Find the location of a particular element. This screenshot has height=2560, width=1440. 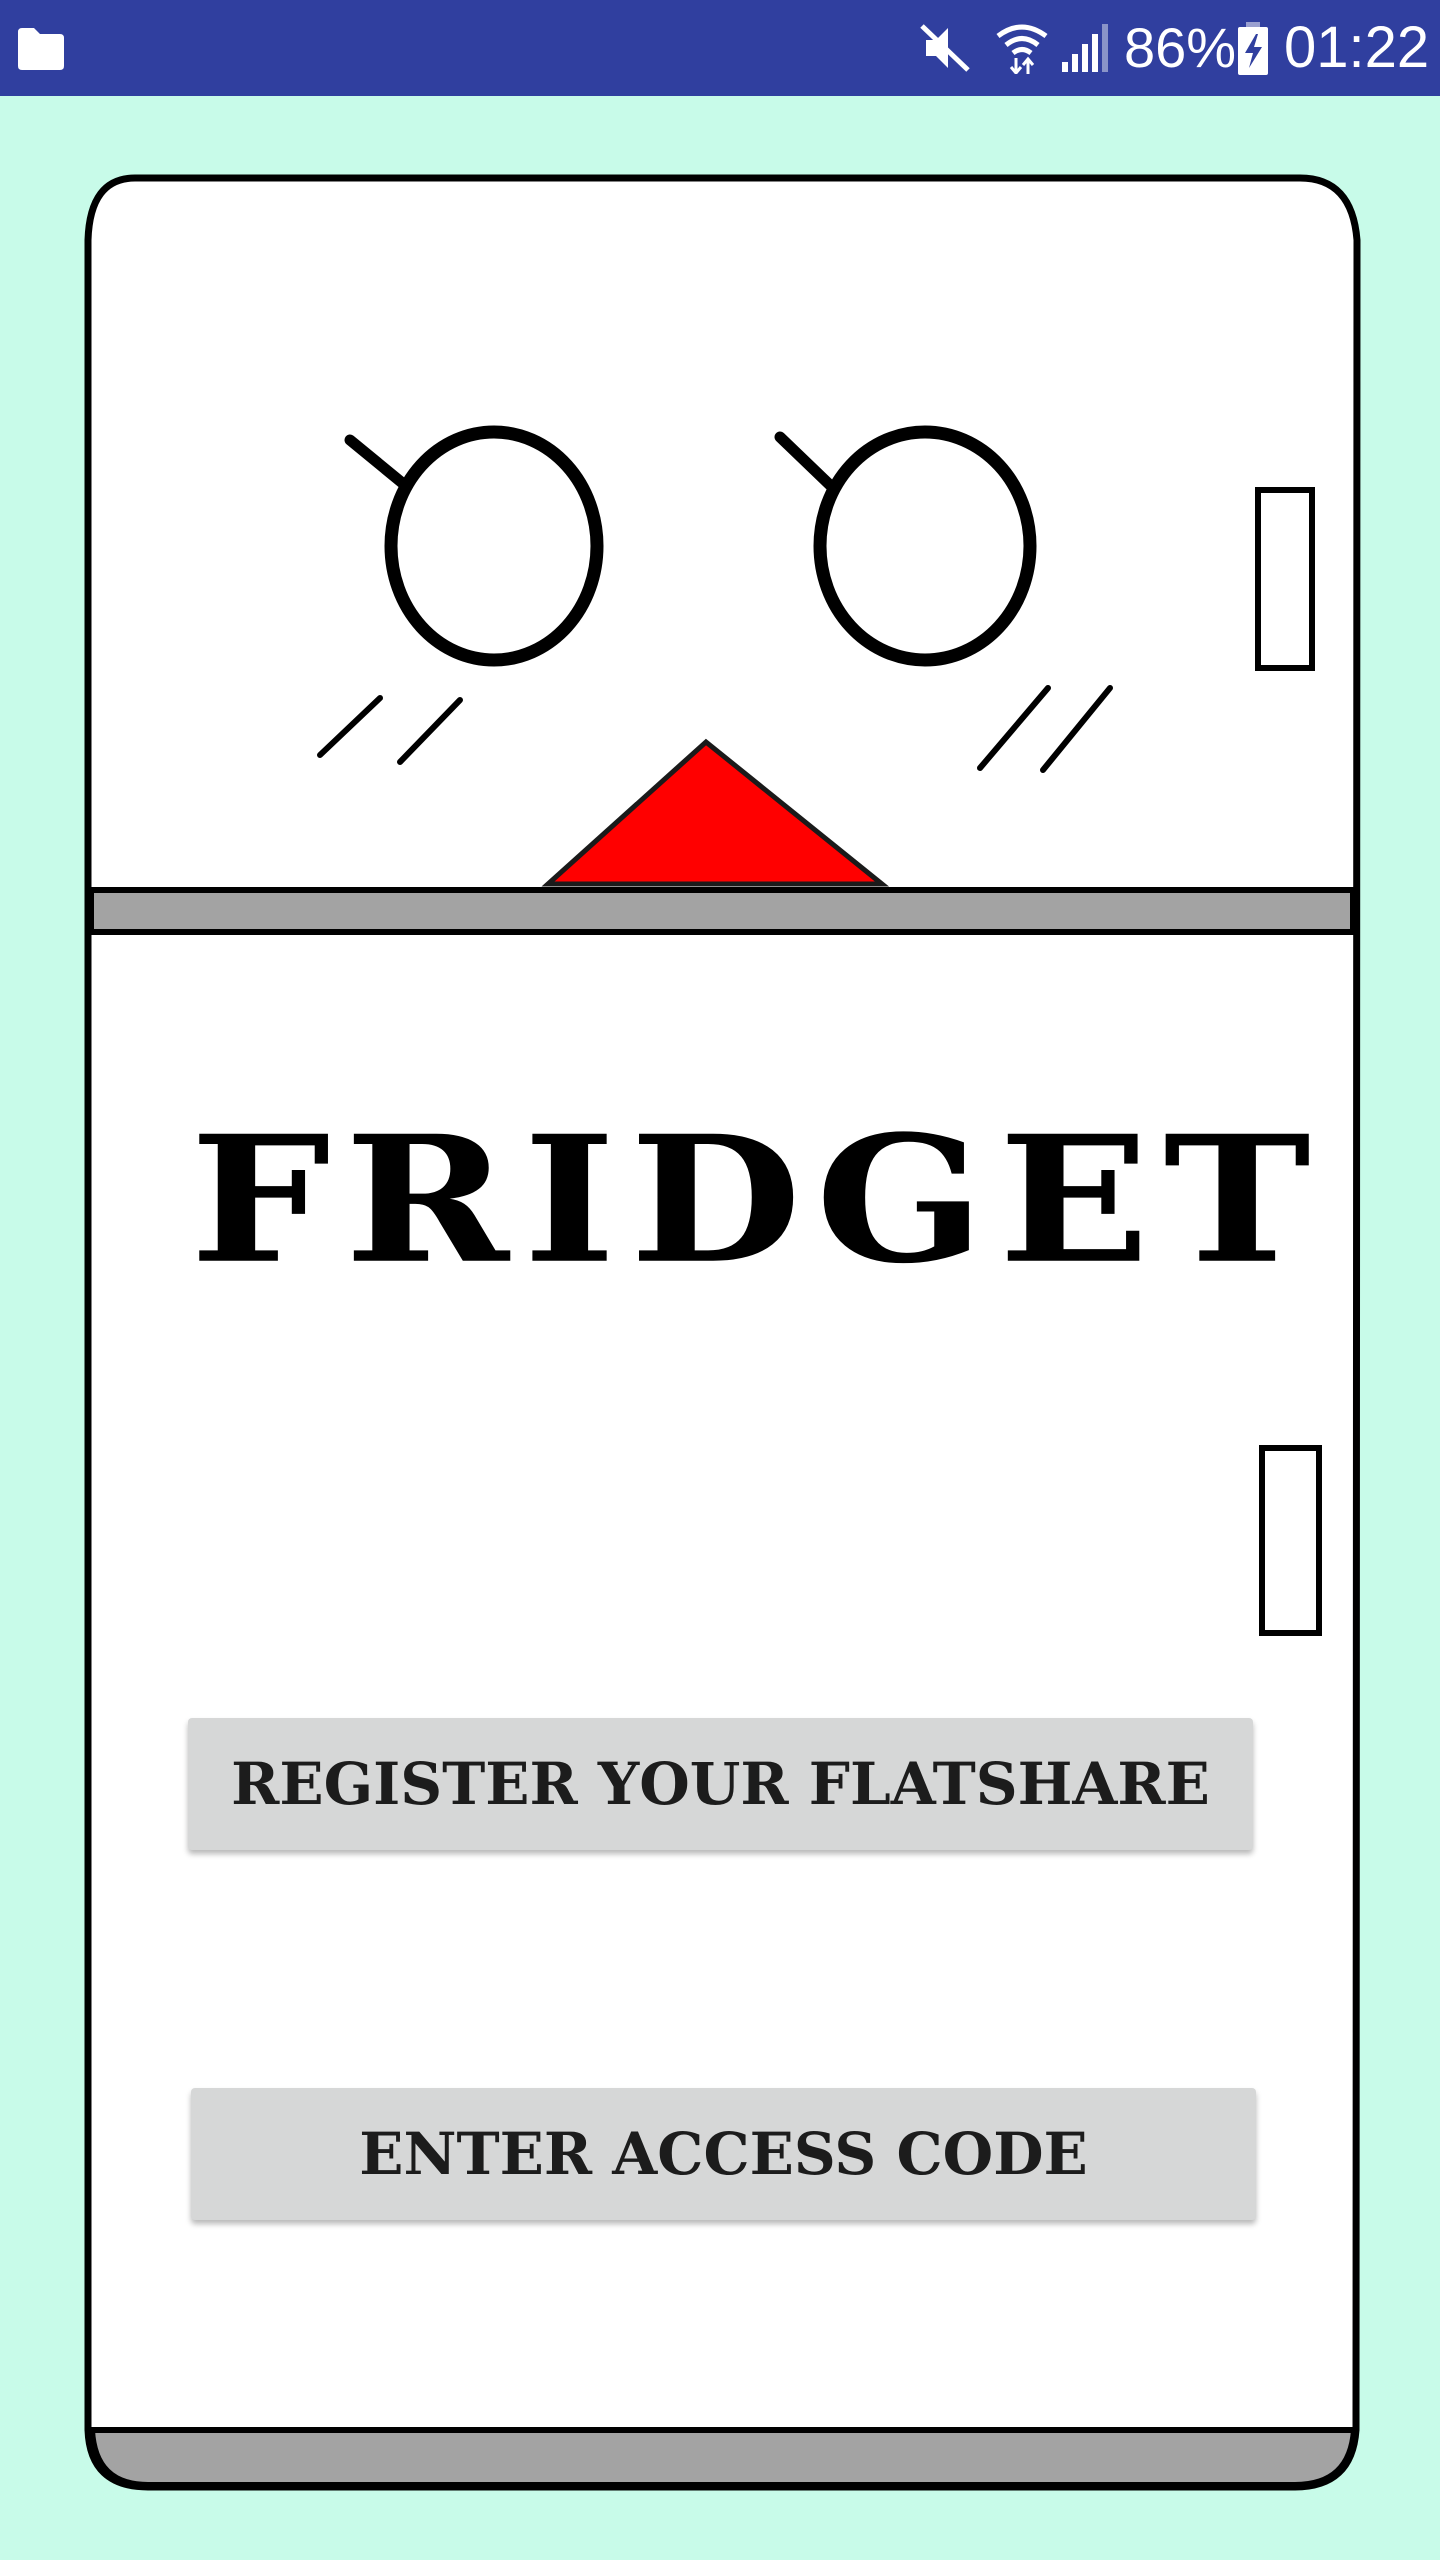

register-flatshare-button: REGISTER YOUR FLATSHARE is located at coordinates (720, 1784).